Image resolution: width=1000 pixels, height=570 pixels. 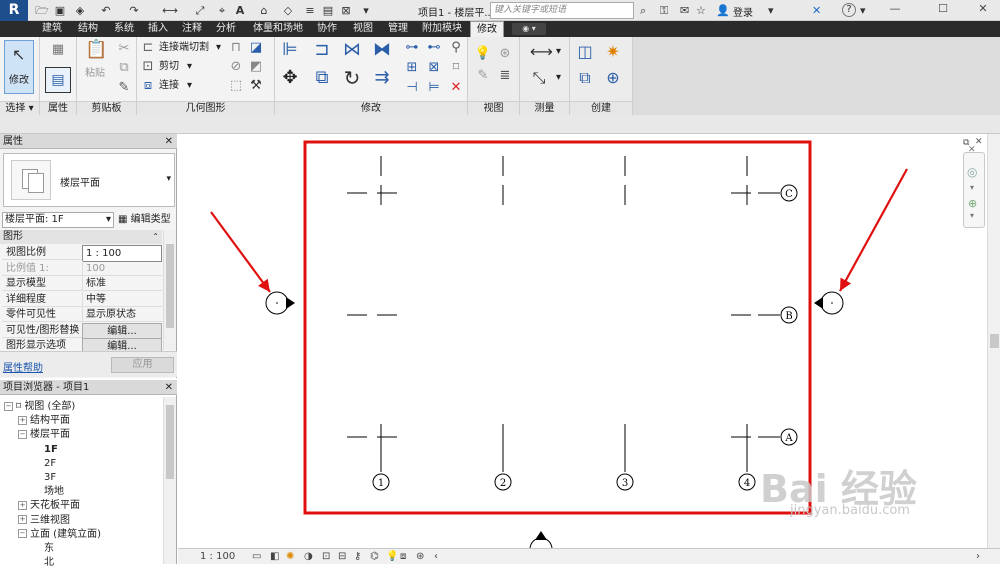 I want to click on pin-icon: ⚲, so click(x=456, y=48).